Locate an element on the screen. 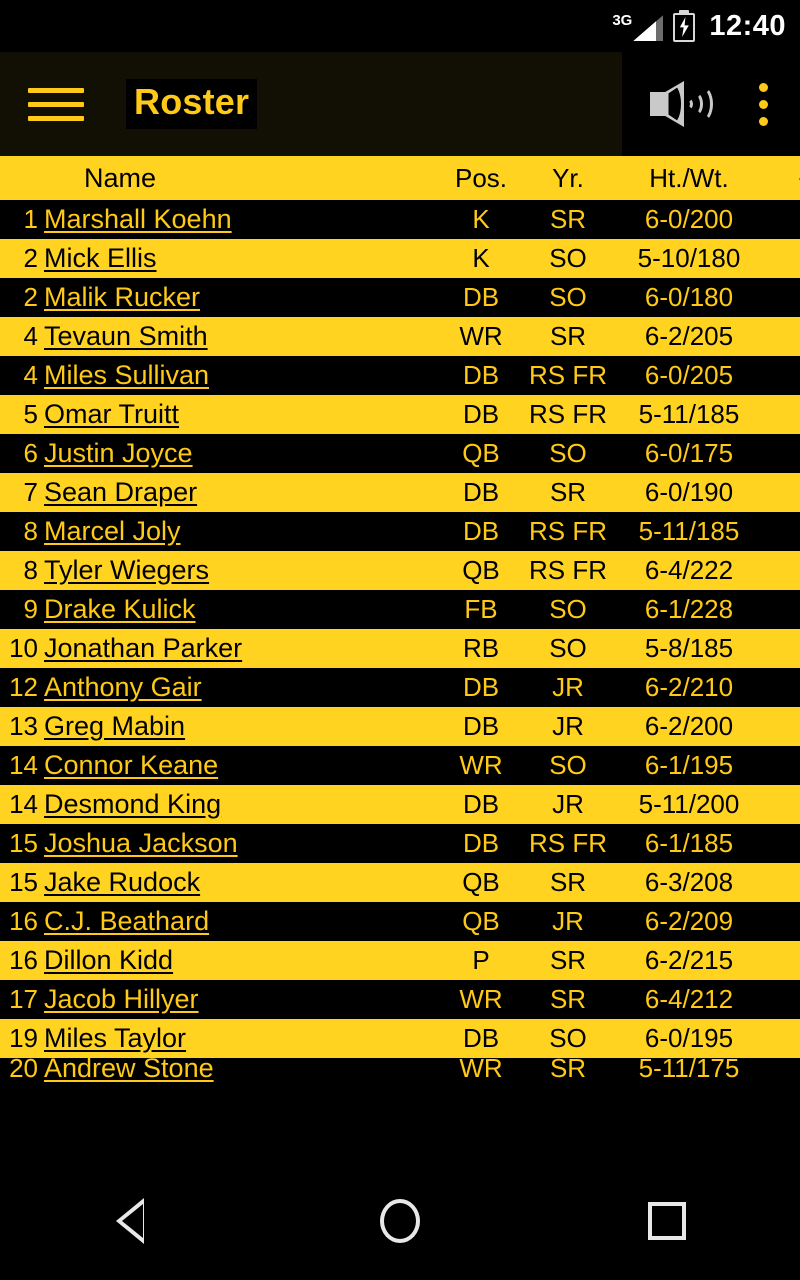 This screenshot has height=1280, width=800. player-position: QB is located at coordinates (481, 453).